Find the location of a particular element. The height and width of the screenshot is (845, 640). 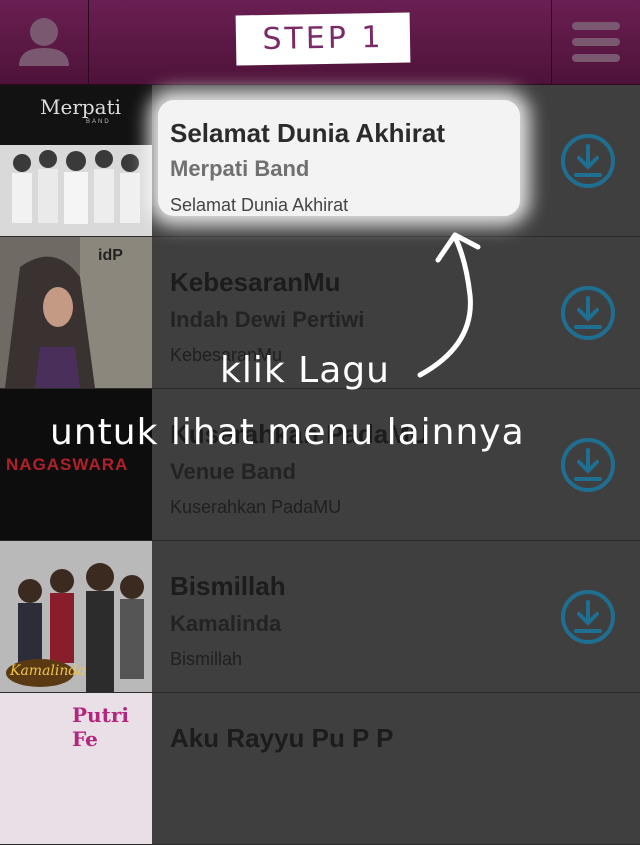

menu-button is located at coordinates (595, 42).